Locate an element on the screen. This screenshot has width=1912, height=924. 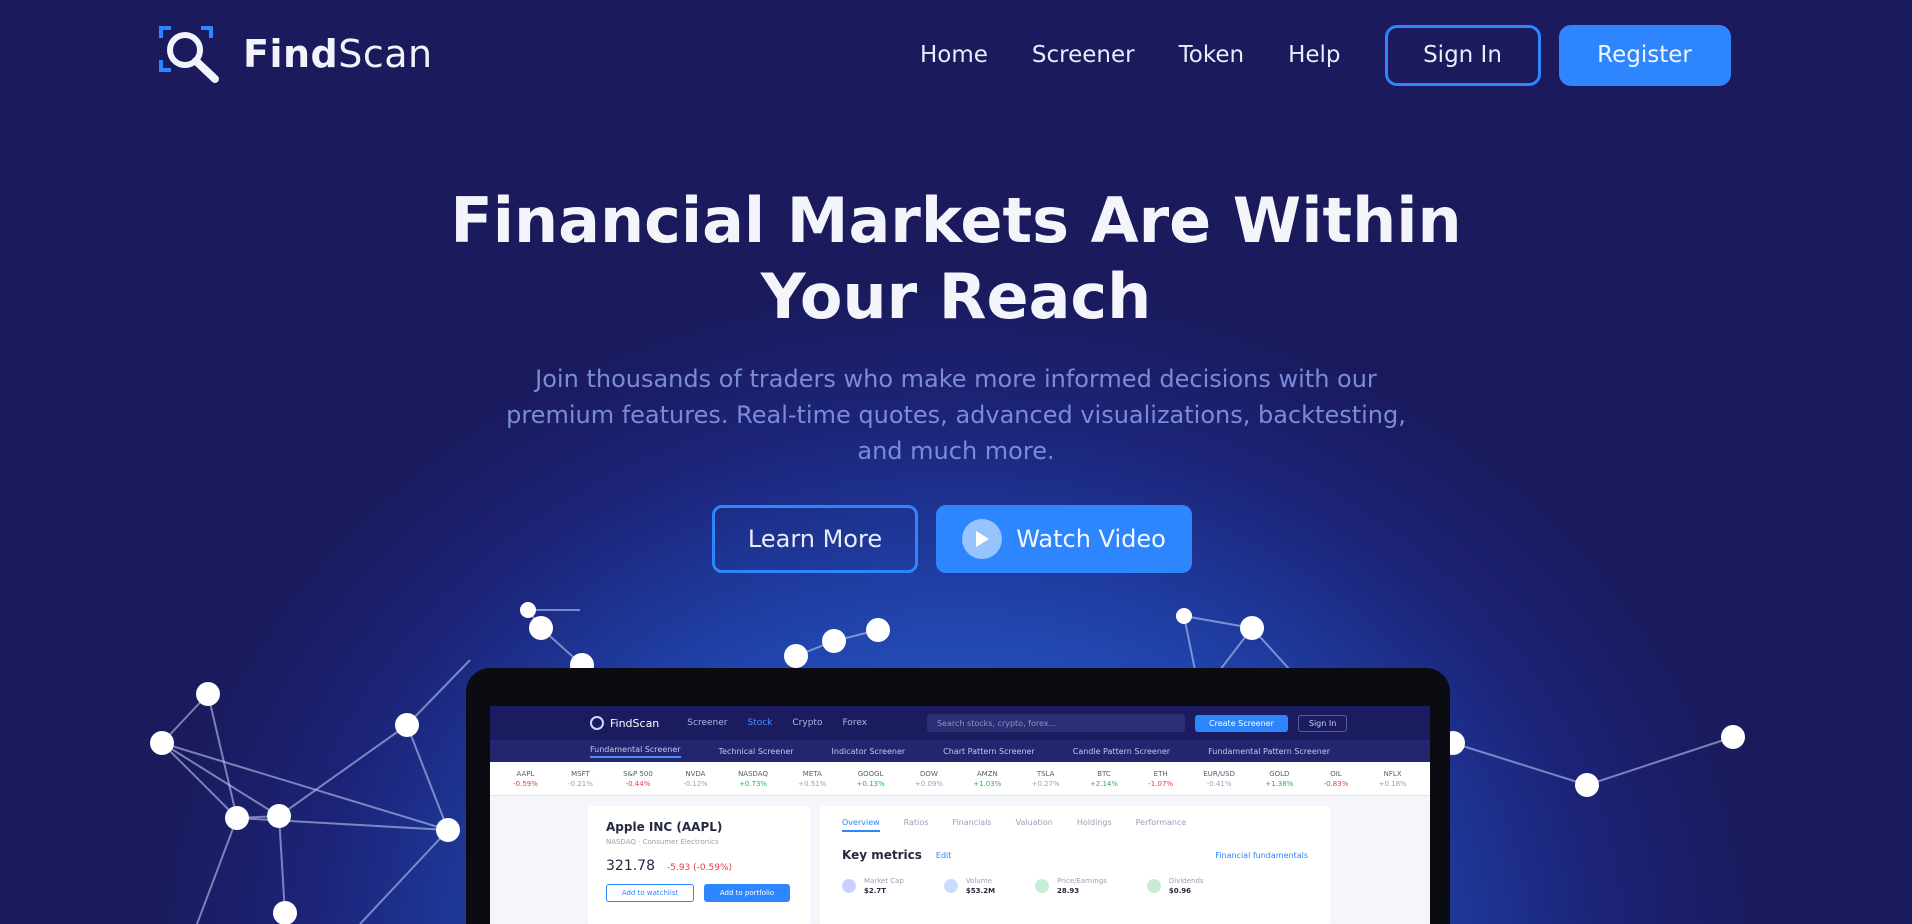
ticker-change: +0.27% is located at coordinates (1045, 783).